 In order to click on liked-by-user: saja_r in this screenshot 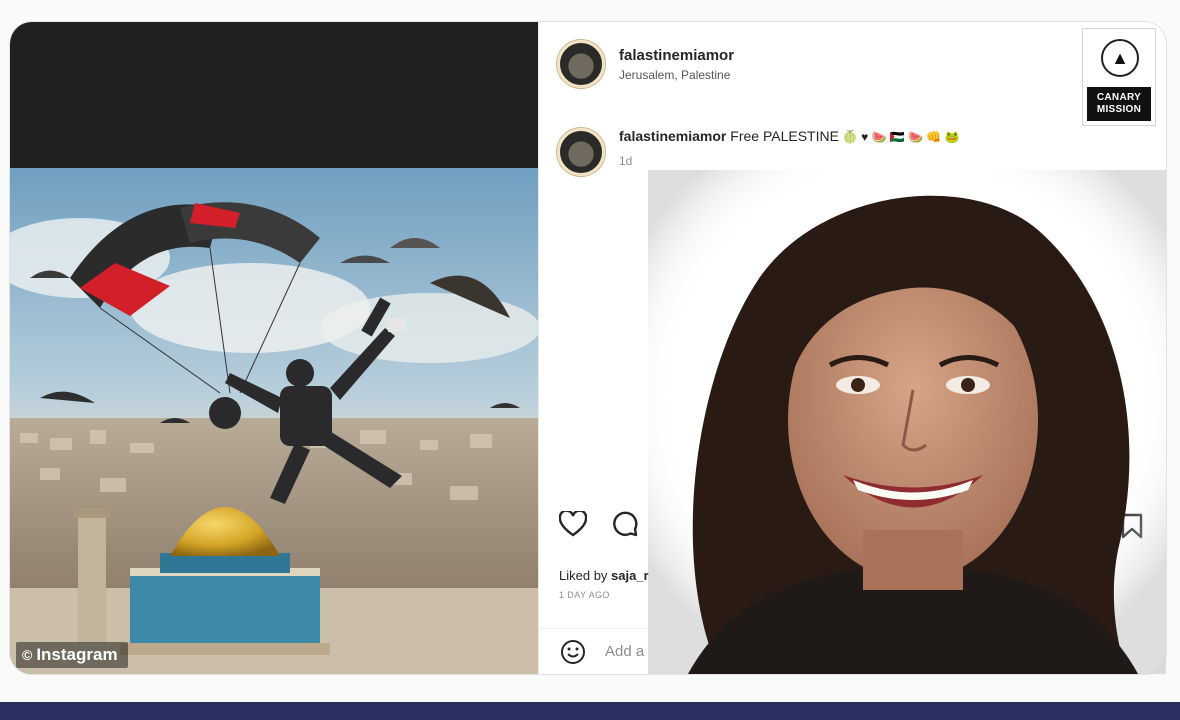, I will do `click(630, 575)`.